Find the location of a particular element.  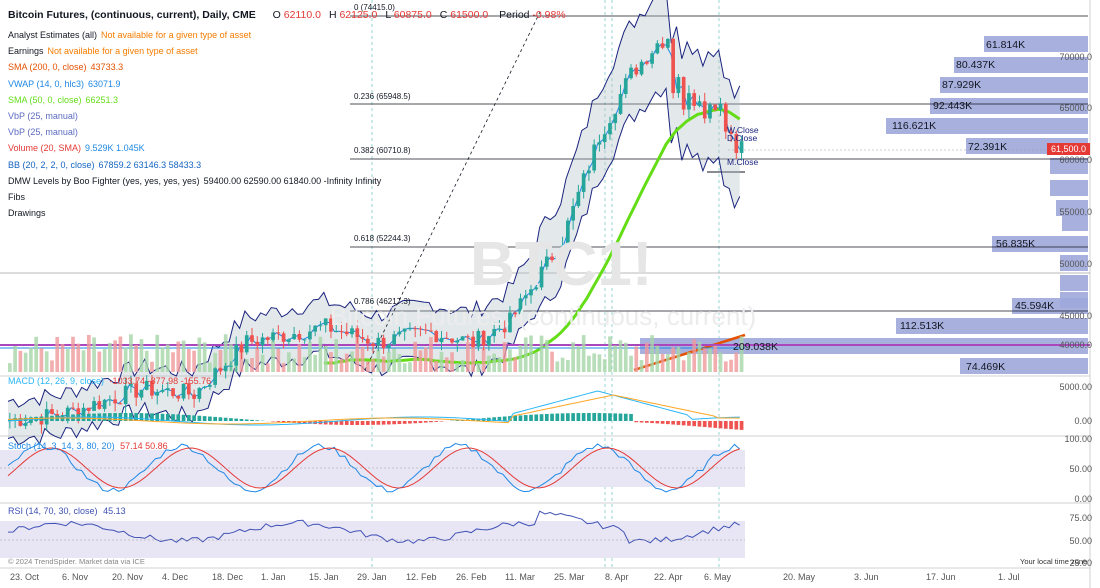

vbp-label: 56.835K is located at coordinates (1016, 244).